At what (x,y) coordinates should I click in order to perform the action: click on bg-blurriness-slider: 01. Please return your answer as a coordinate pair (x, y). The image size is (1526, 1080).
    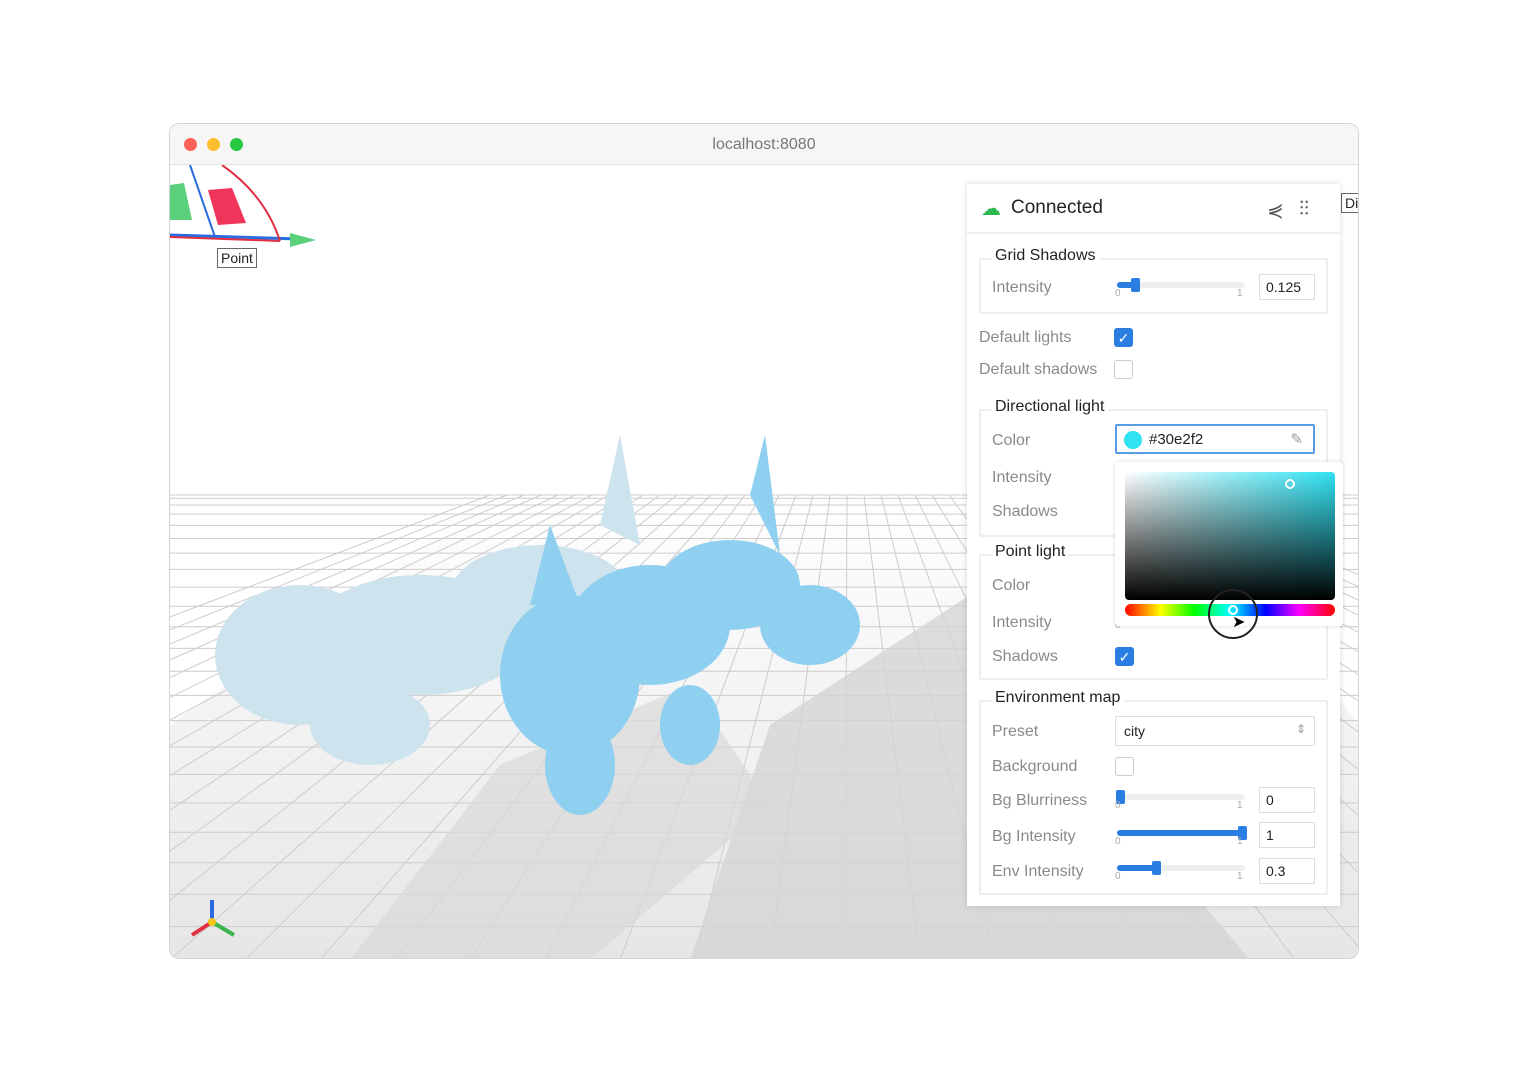
    Looking at the image, I should click on (1180, 801).